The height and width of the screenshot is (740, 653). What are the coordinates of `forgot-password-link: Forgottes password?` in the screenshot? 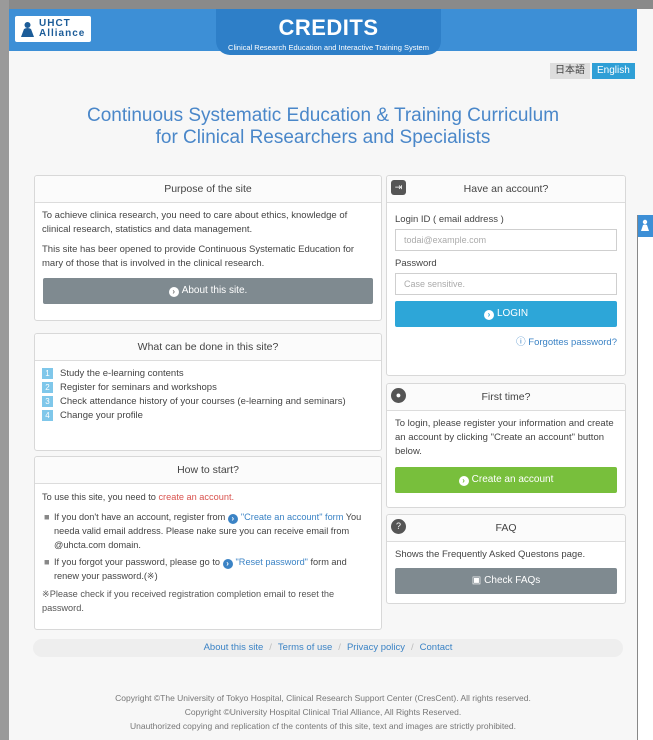 It's located at (572, 342).